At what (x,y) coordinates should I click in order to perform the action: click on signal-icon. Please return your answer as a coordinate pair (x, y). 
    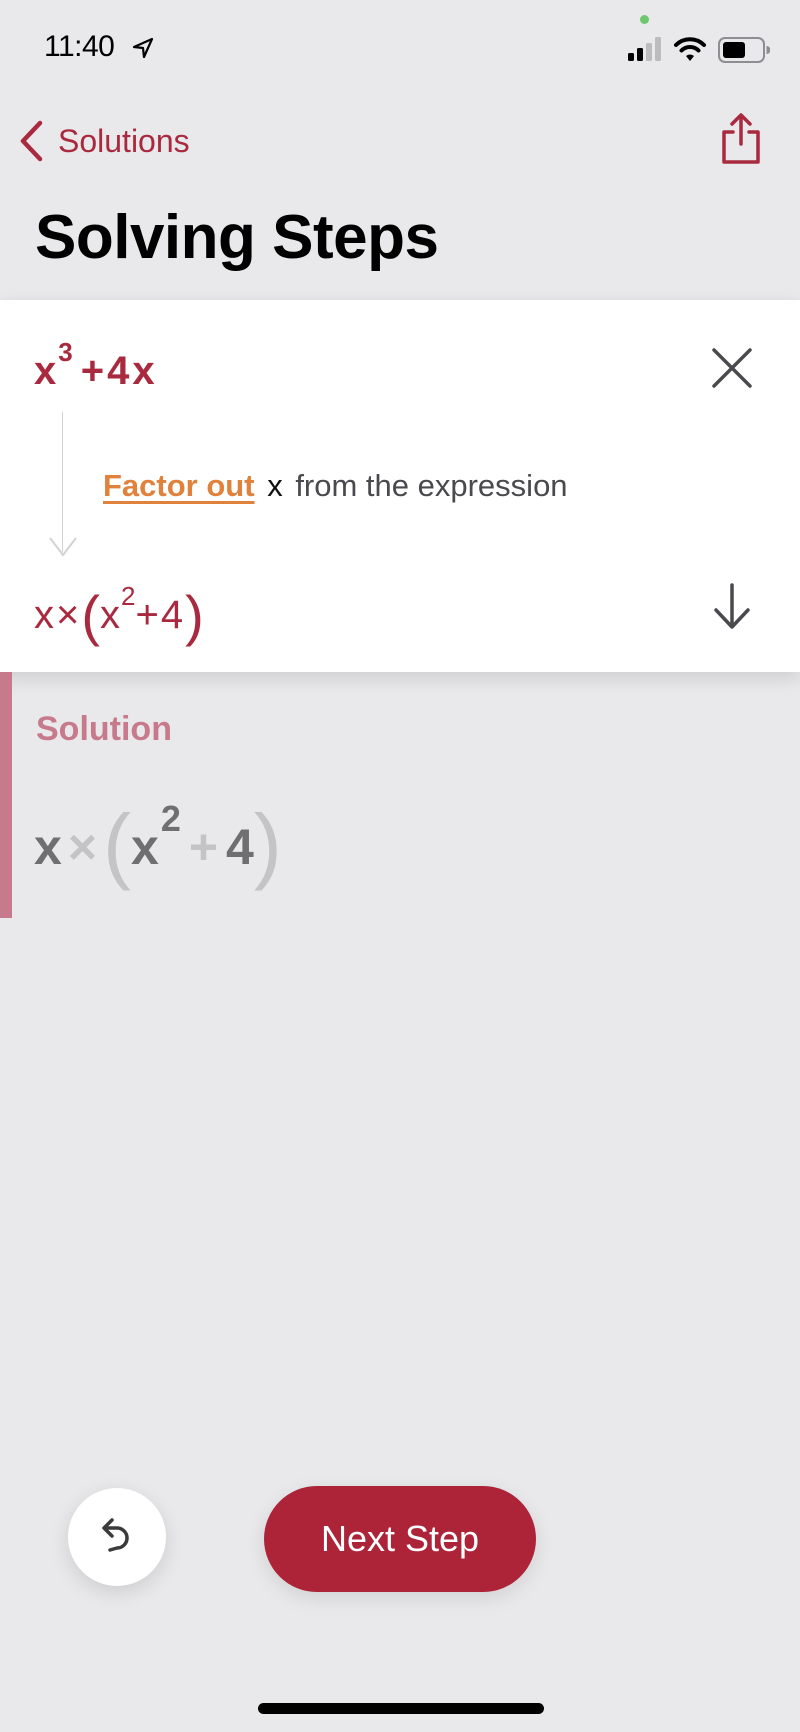
    Looking at the image, I should click on (644, 49).